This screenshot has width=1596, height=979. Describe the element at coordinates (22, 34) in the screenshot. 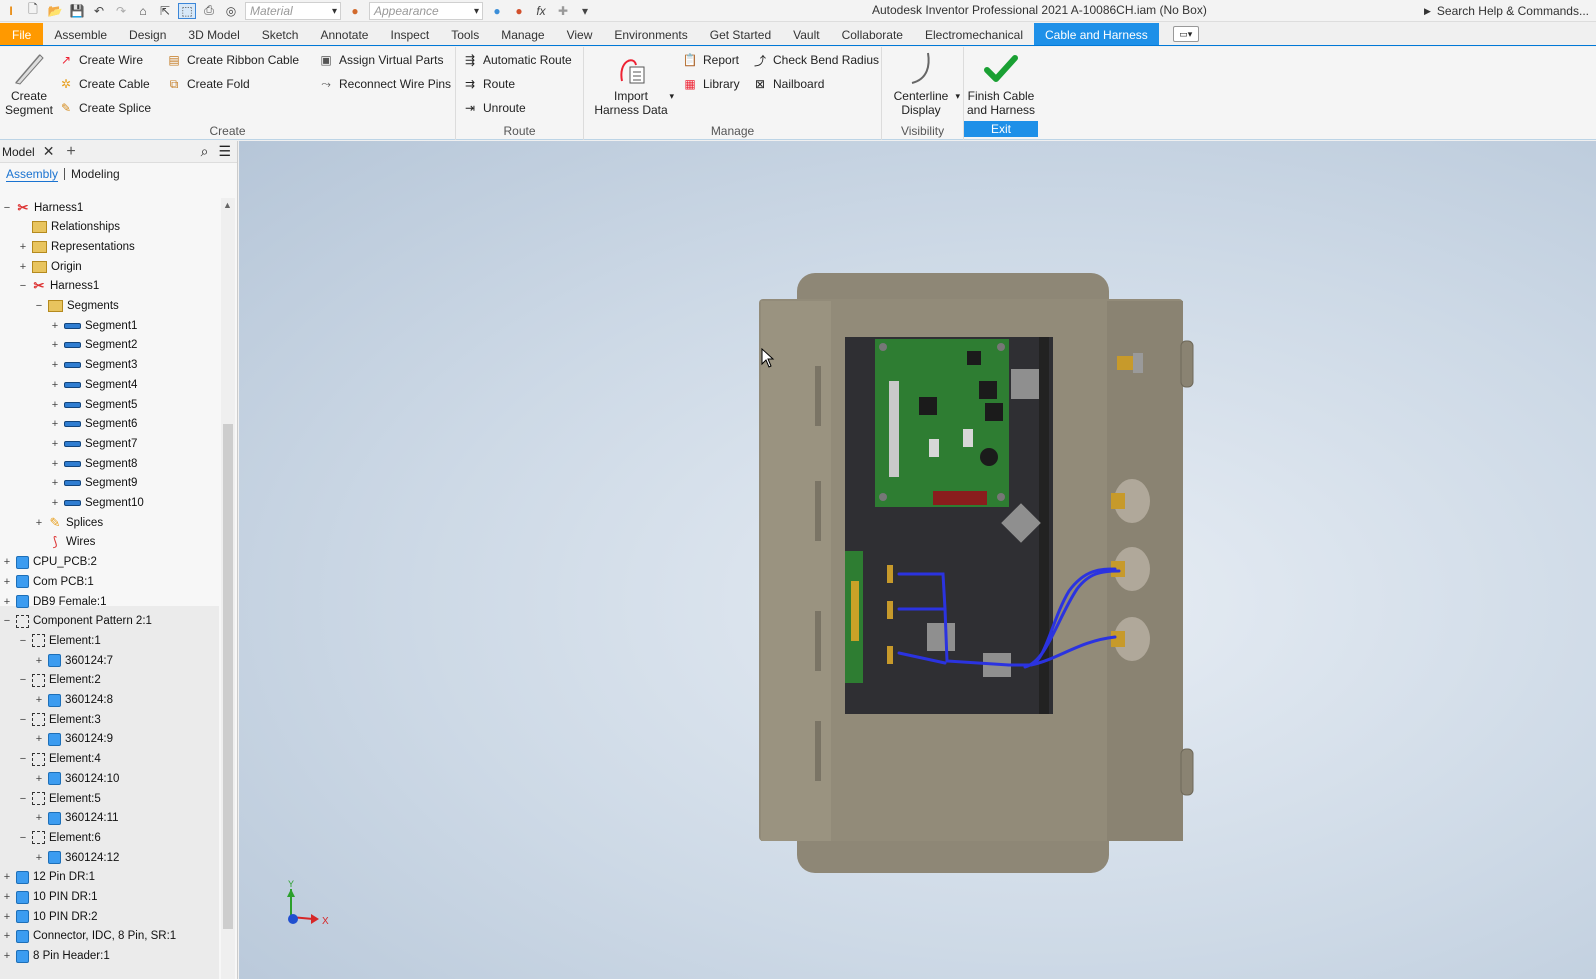

I see `tab-file: File` at that location.